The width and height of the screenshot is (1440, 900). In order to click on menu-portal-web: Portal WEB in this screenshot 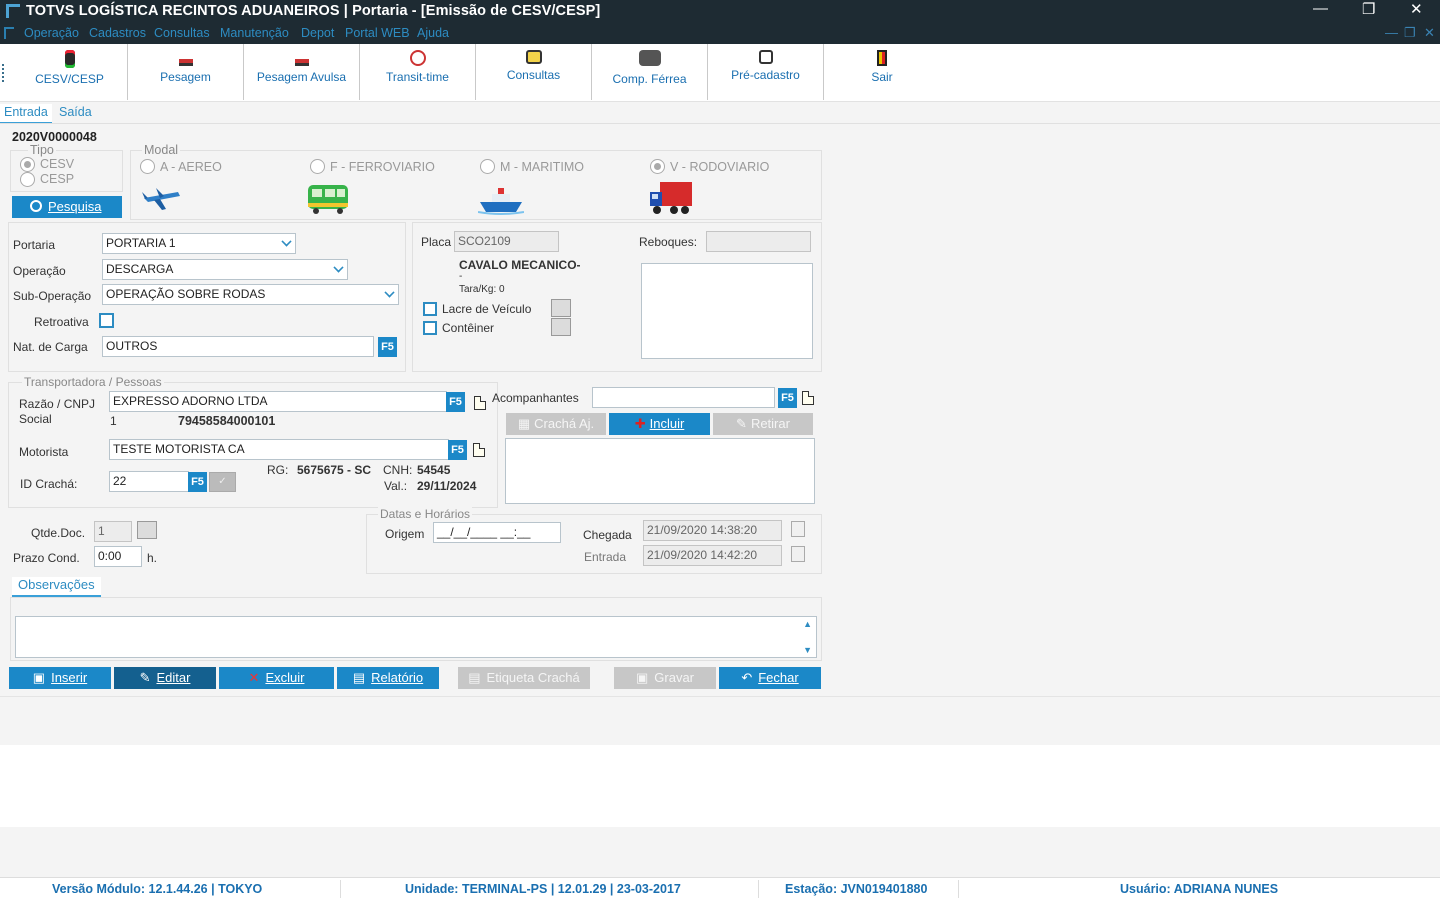, I will do `click(377, 33)`.